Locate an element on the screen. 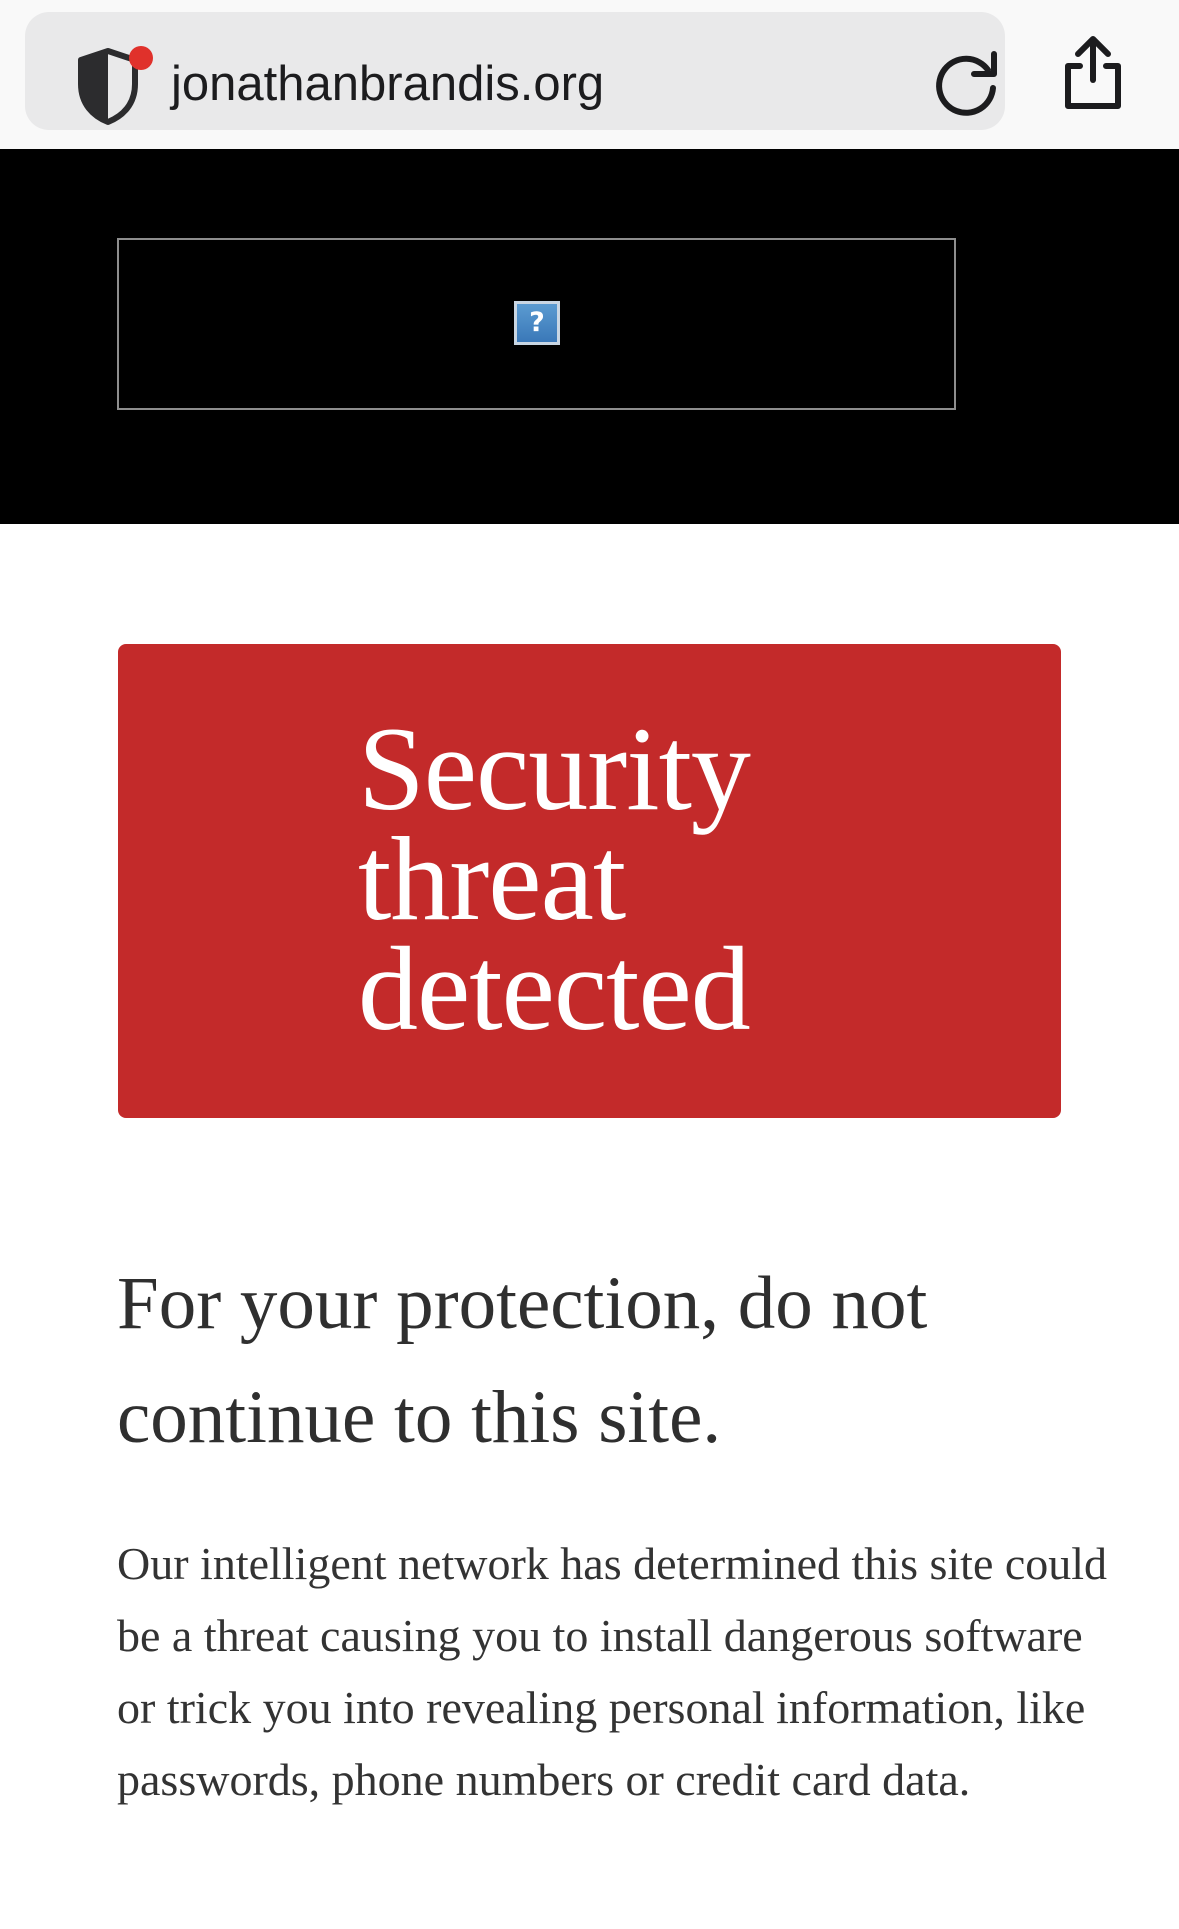 The height and width of the screenshot is (1929, 1179). shield-icon is located at coordinates (113, 86).